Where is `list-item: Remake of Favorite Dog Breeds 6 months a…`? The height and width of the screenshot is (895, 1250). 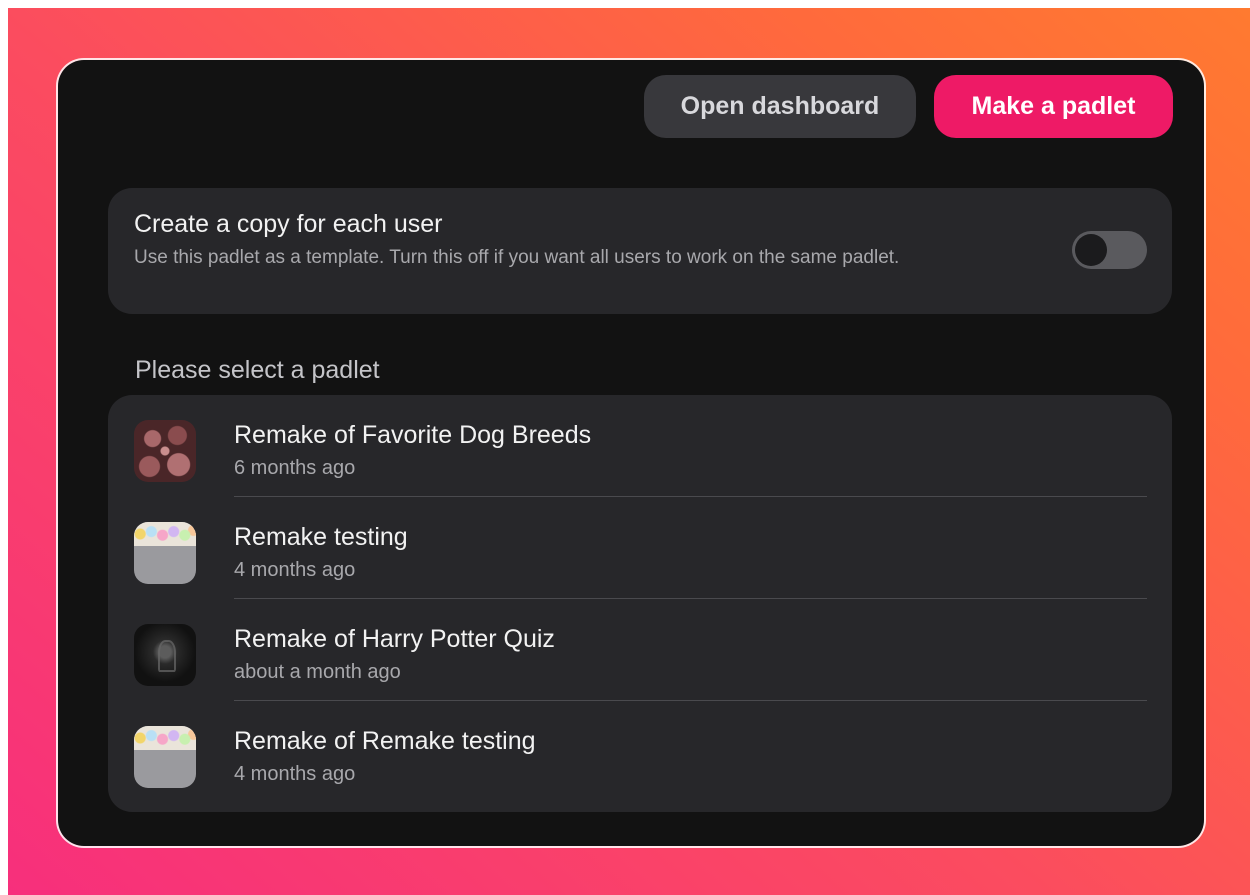
list-item: Remake of Favorite Dog Breeds 6 months a… is located at coordinates (640, 446).